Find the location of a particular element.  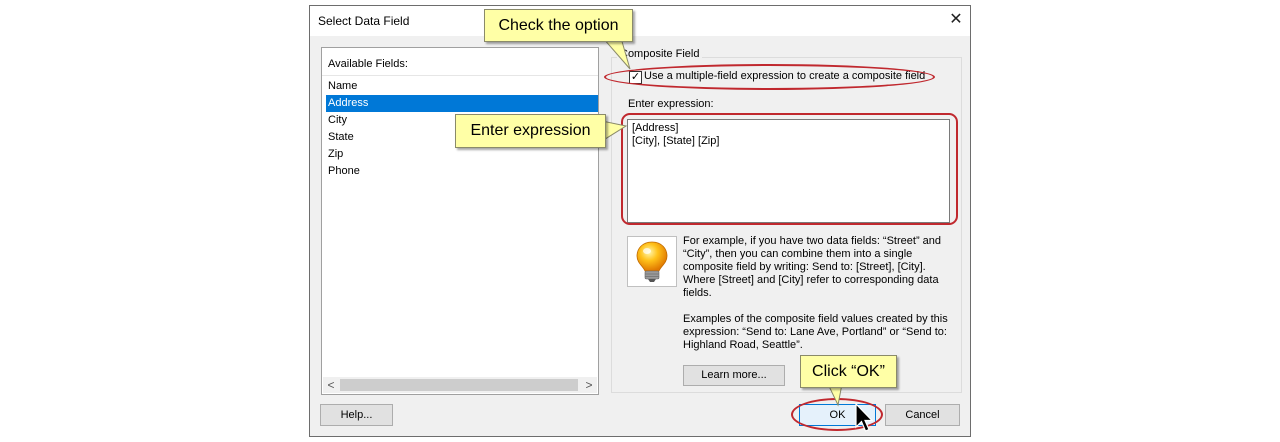

click-ok-callout: Click “OK” is located at coordinates (848, 371).